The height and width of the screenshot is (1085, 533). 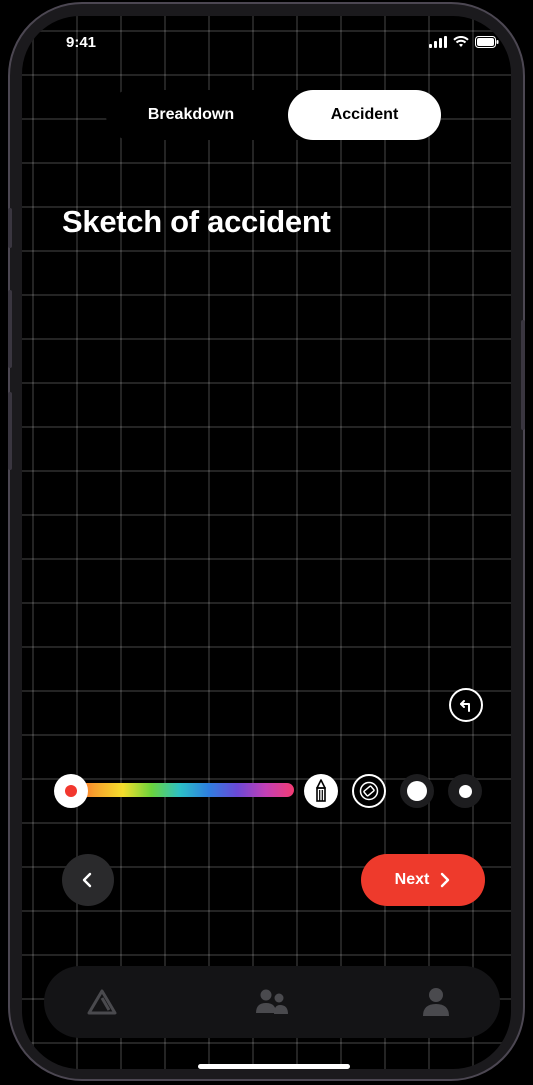 I want to click on signal-icon, so click(x=438, y=42).